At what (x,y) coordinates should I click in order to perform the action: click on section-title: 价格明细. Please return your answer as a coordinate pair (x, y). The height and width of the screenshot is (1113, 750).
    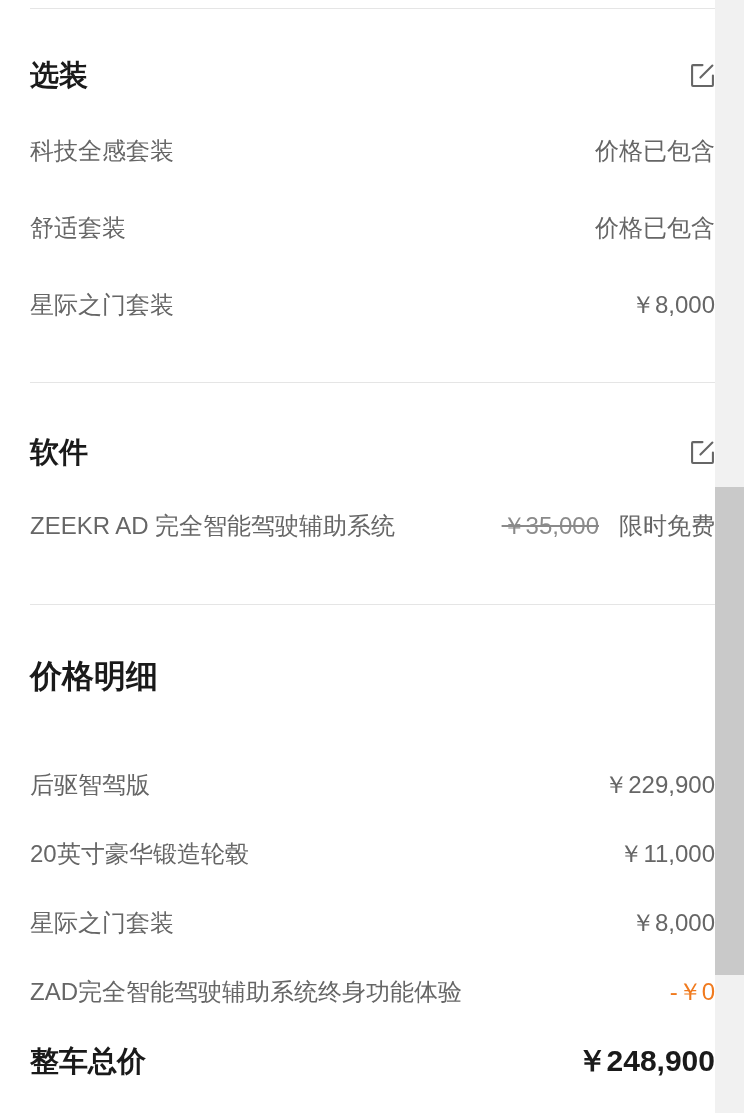
    Looking at the image, I should click on (94, 676).